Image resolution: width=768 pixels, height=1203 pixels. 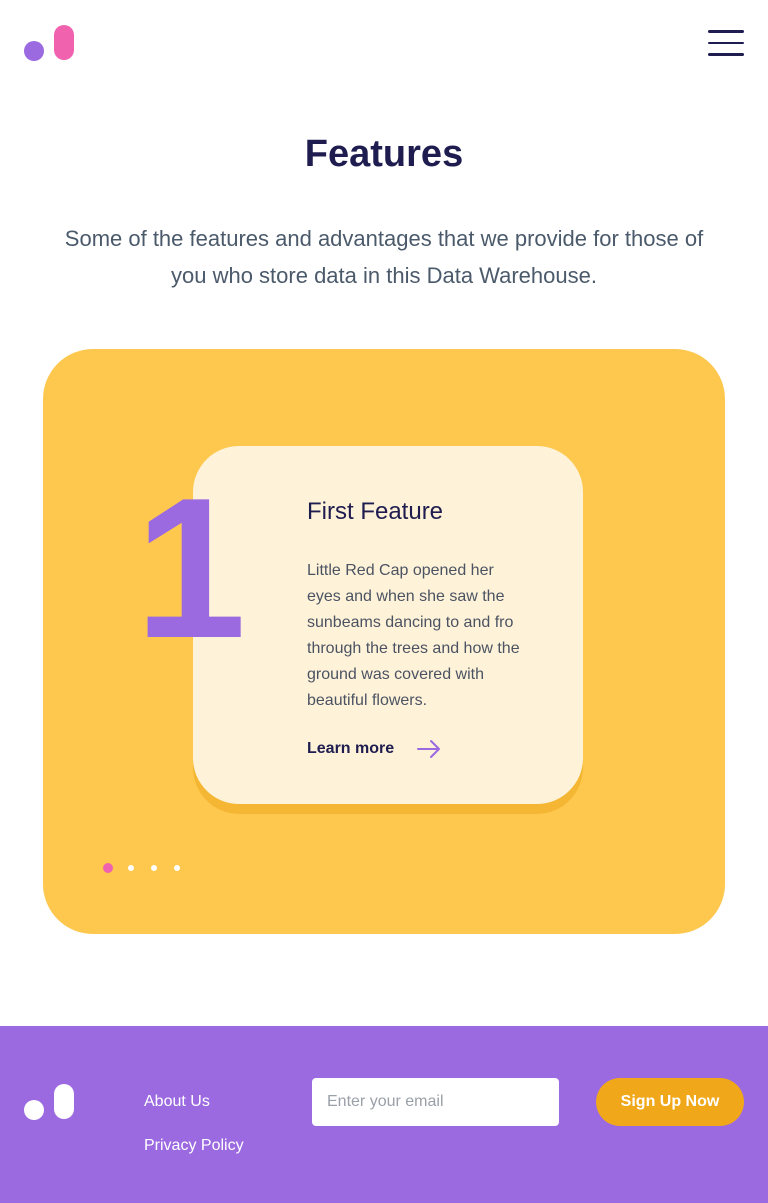 I want to click on arrow-right-icon, so click(x=429, y=749).